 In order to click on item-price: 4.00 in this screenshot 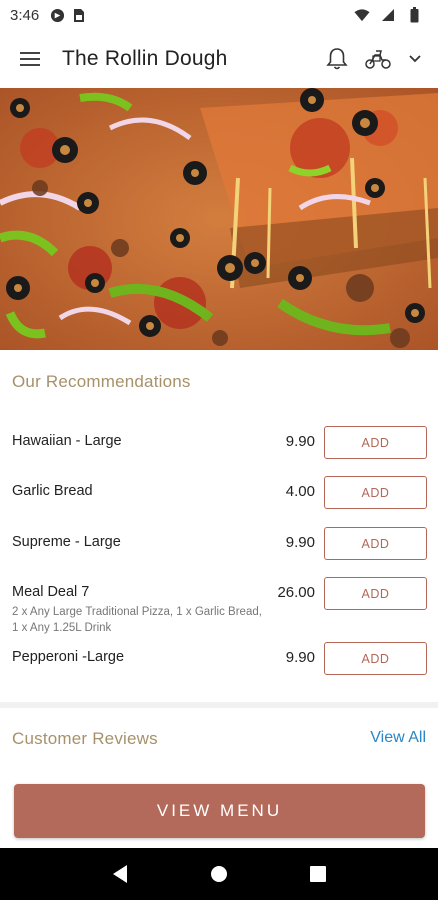, I will do `click(300, 491)`.